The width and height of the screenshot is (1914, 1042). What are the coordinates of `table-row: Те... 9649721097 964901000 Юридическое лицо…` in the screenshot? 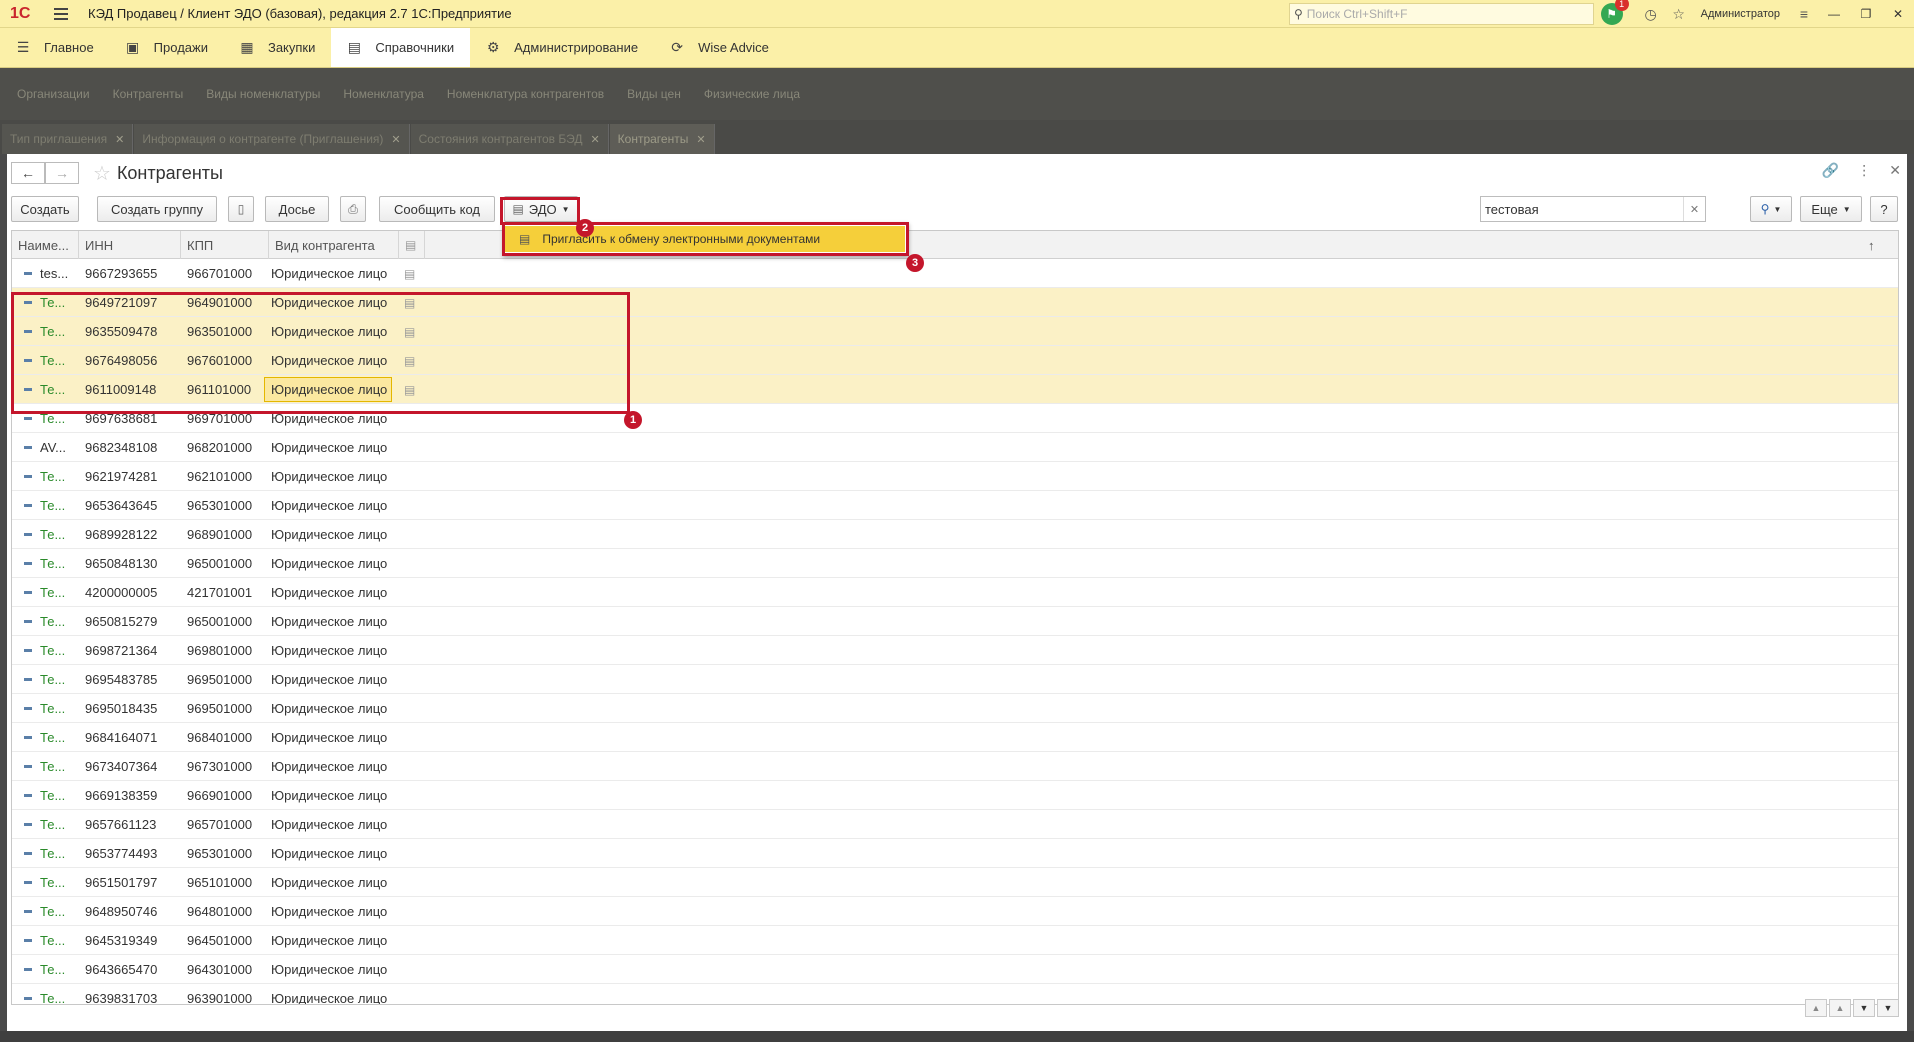 It's located at (955, 302).